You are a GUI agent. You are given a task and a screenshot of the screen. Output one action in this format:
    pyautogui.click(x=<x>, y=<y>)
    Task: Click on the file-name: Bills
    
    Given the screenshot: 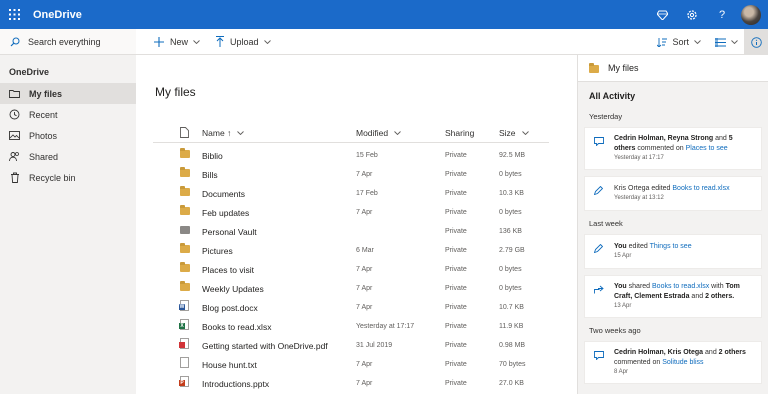 What is the action you would take?
    pyautogui.click(x=210, y=175)
    